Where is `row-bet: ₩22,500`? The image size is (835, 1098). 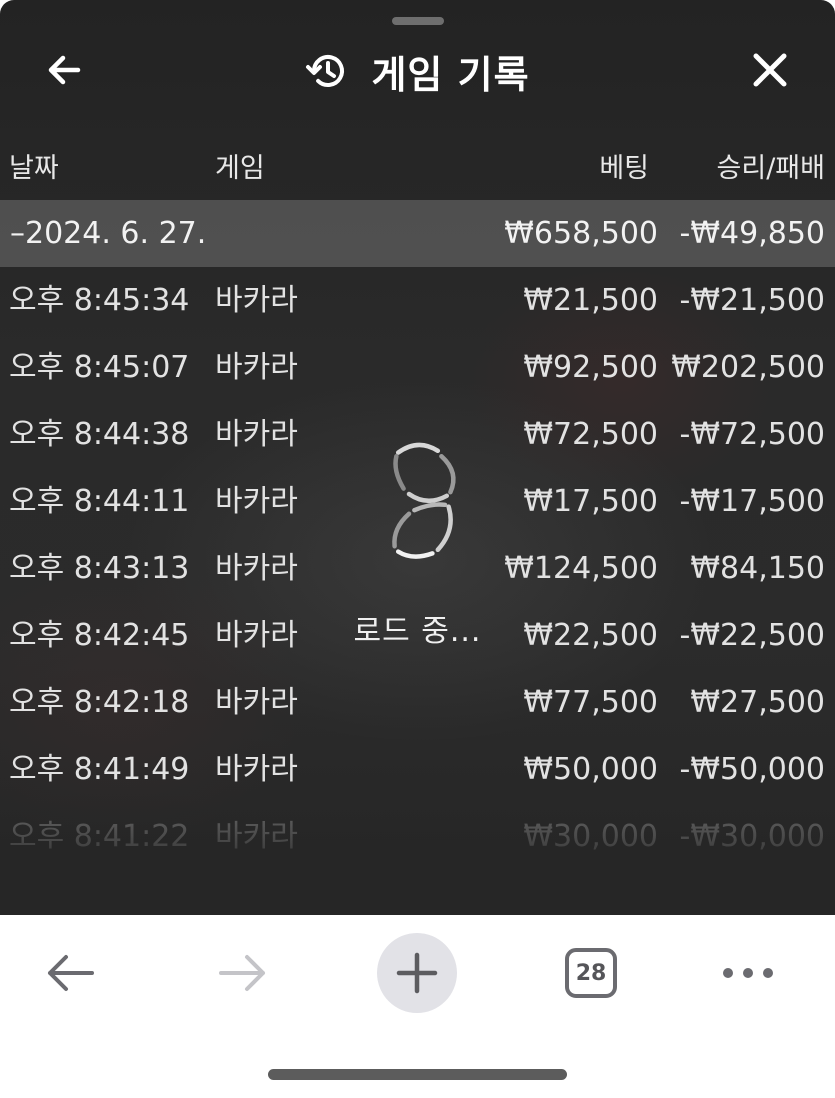
row-bet: ₩22,500 is located at coordinates (590, 635).